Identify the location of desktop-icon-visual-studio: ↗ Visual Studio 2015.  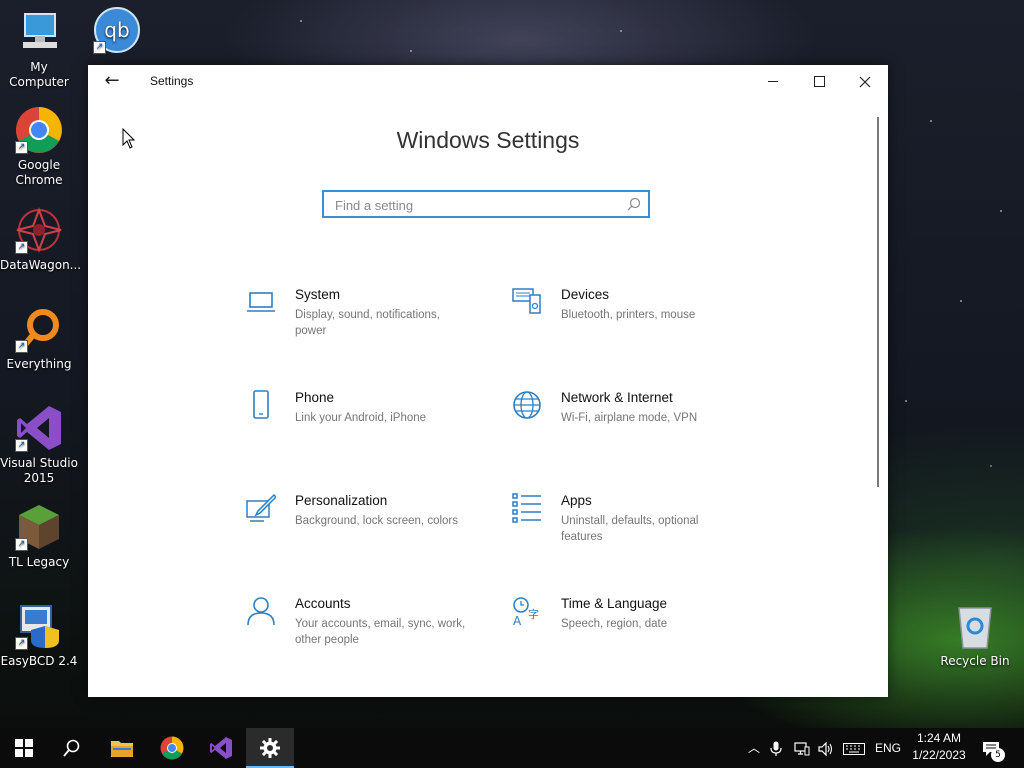
(39, 445).